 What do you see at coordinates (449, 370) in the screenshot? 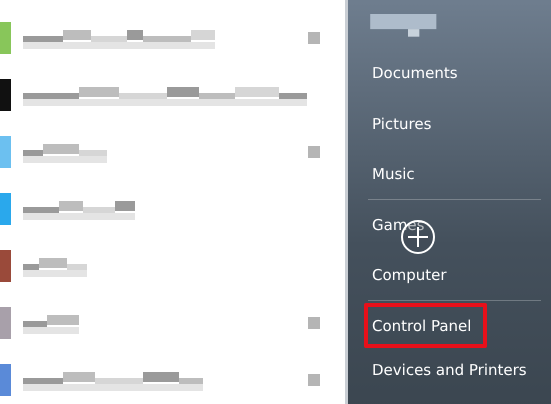
I see `menu-item: Devices and Printers` at bounding box center [449, 370].